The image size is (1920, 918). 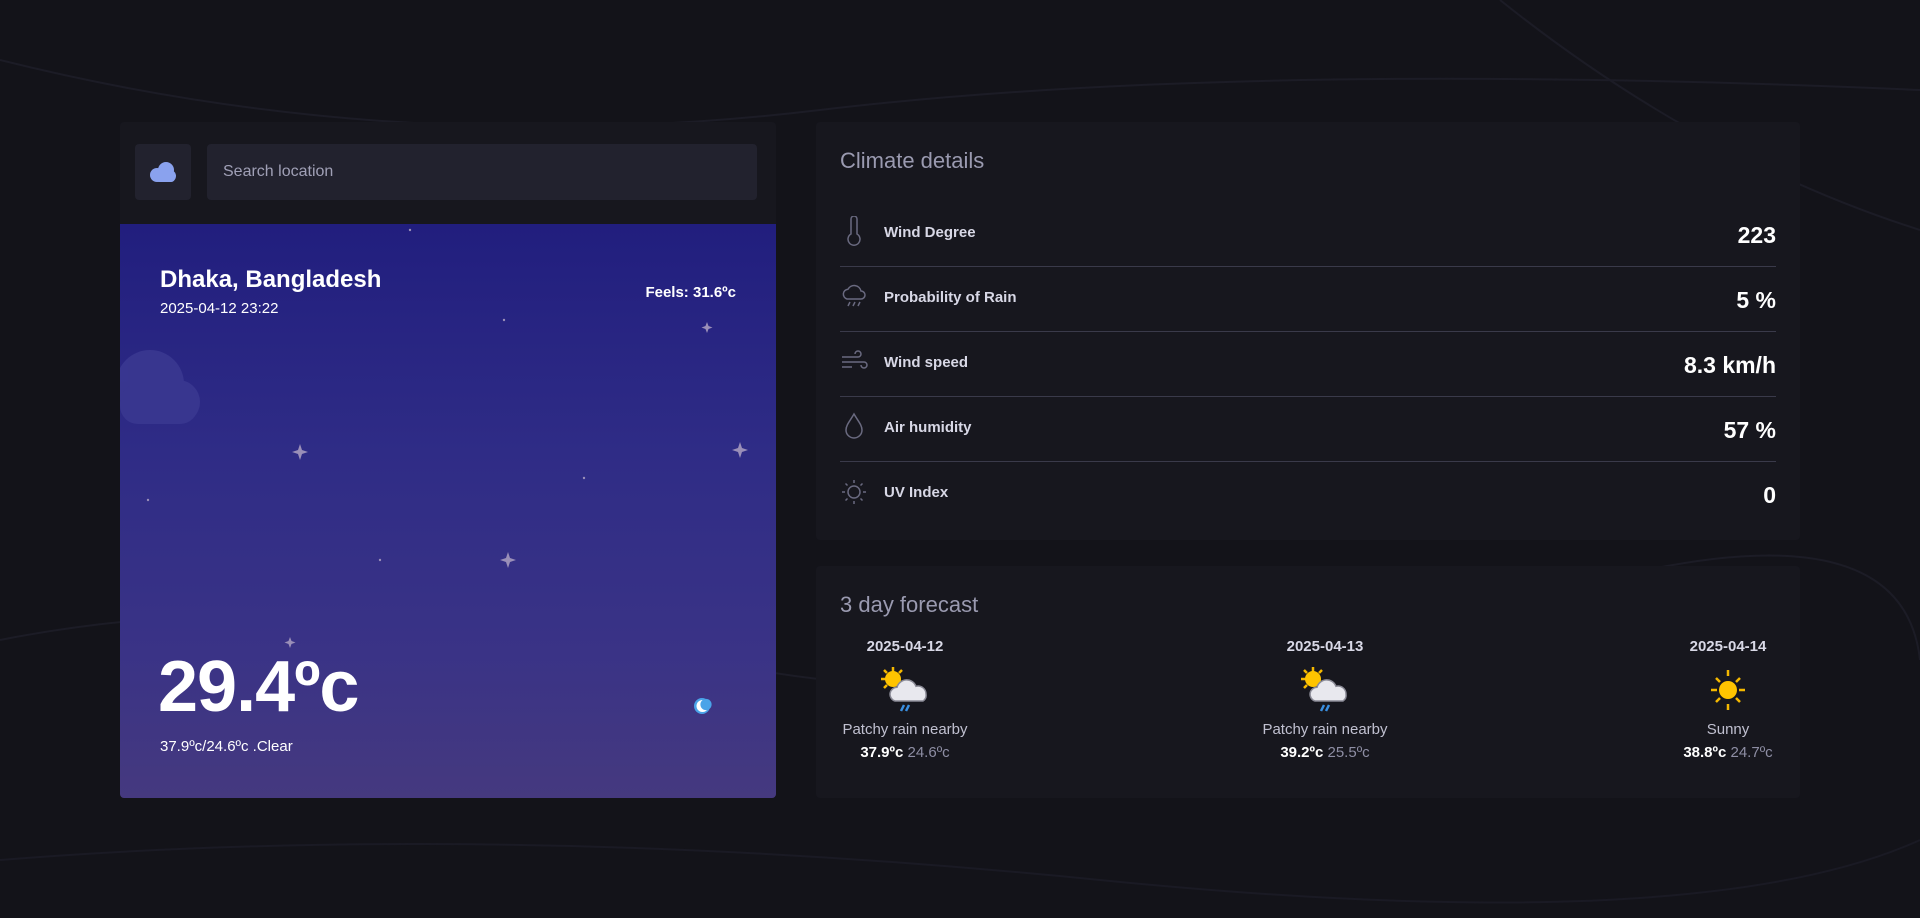 What do you see at coordinates (1751, 752) in the screenshot?
I see `forecast-min: 24.7ºc` at bounding box center [1751, 752].